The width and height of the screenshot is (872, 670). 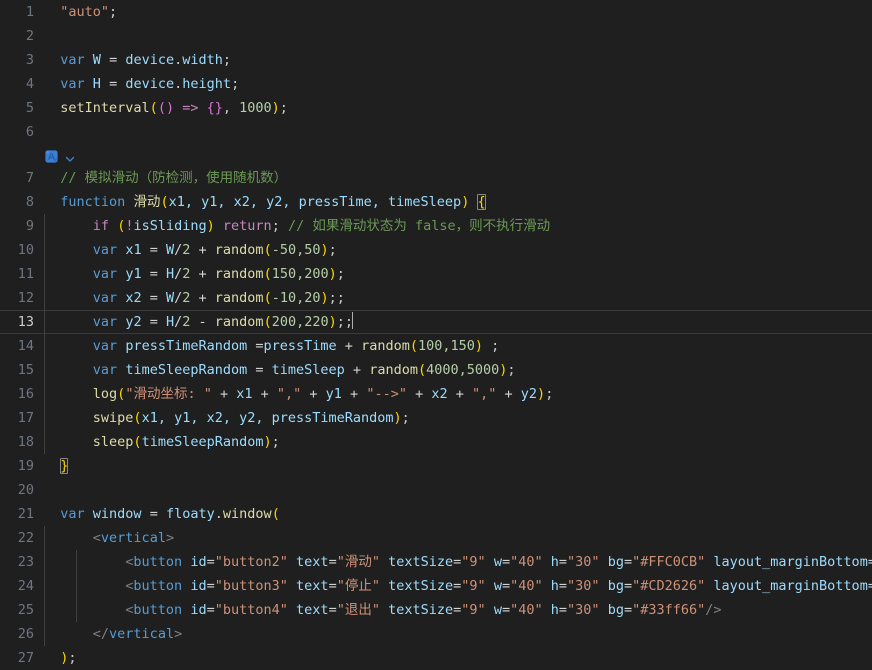 I want to click on token-paren: ), so click(x=397, y=418).